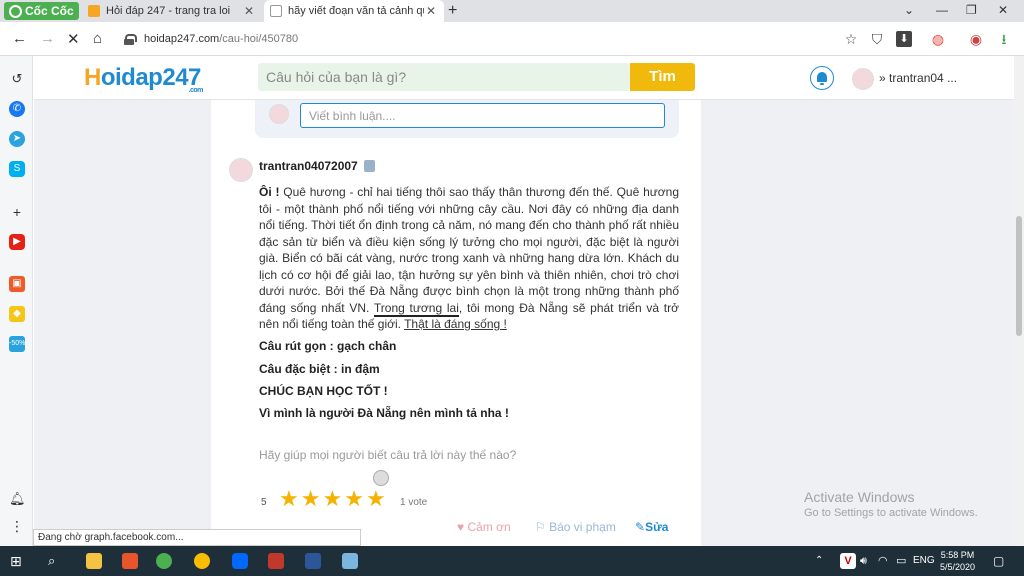 Image resolution: width=1024 pixels, height=576 pixels. Describe the element at coordinates (17, 242) in the screenshot. I see `youtube-icon: ▶` at that location.